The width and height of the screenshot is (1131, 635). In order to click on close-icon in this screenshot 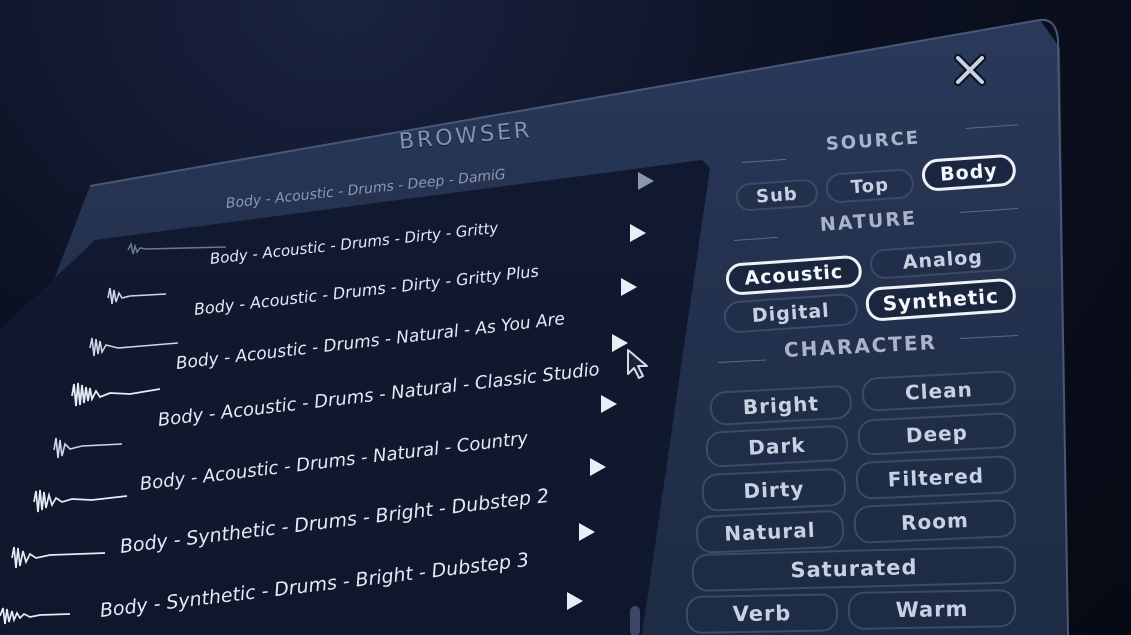, I will do `click(970, 70)`.